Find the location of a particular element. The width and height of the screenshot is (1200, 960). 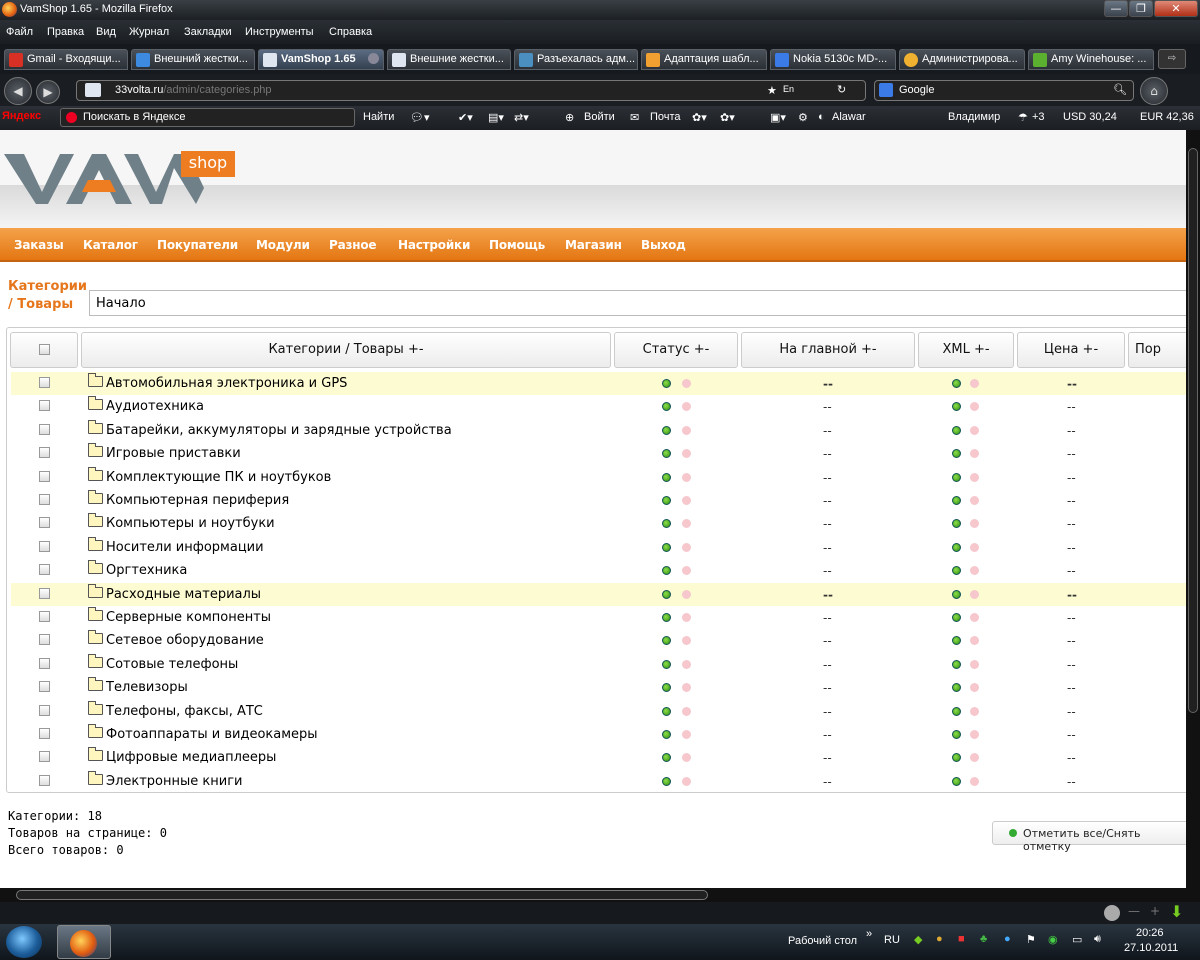

yandex-login-button: Войти is located at coordinates (599, 117).